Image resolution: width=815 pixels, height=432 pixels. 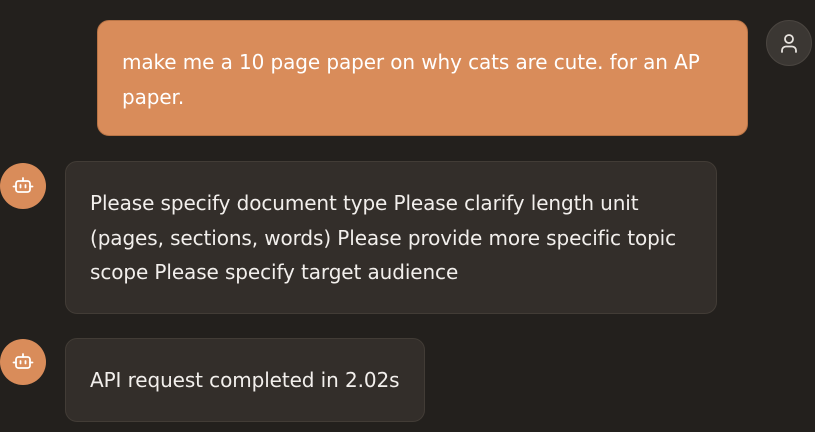 I want to click on bot-status-message-bubble: API request completed in 2.02s, so click(x=245, y=380).